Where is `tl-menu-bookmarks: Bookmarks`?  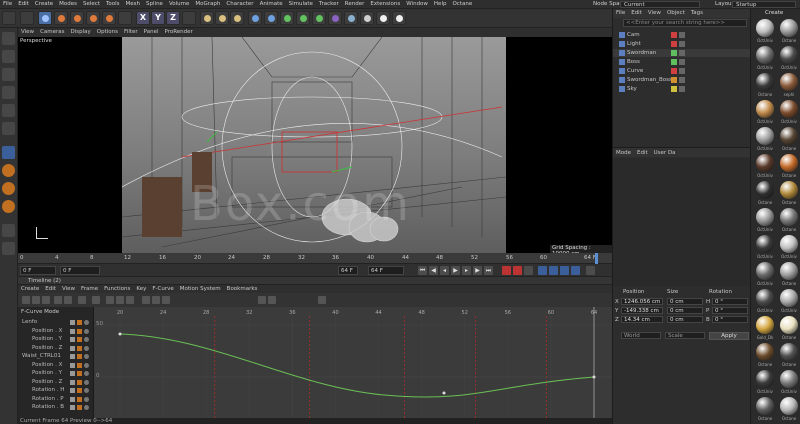 tl-menu-bookmarks: Bookmarks is located at coordinates (242, 289).